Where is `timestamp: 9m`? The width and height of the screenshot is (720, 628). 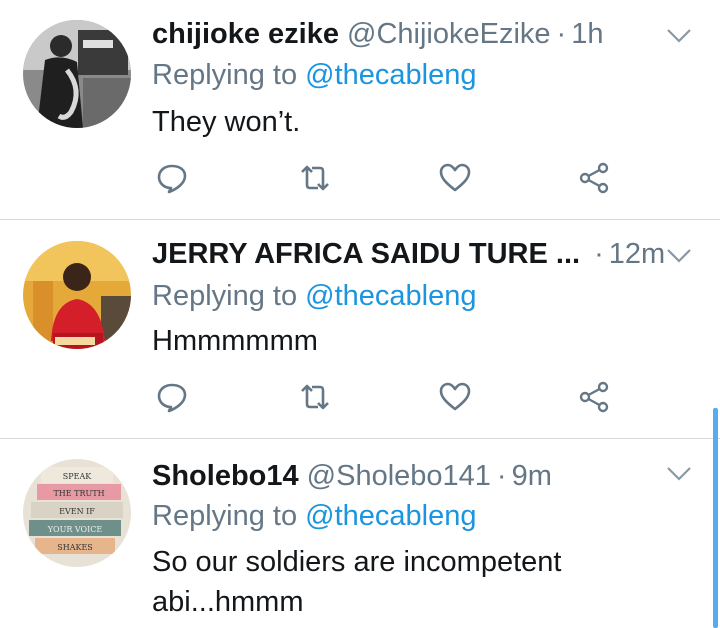 timestamp: 9m is located at coordinates (532, 476).